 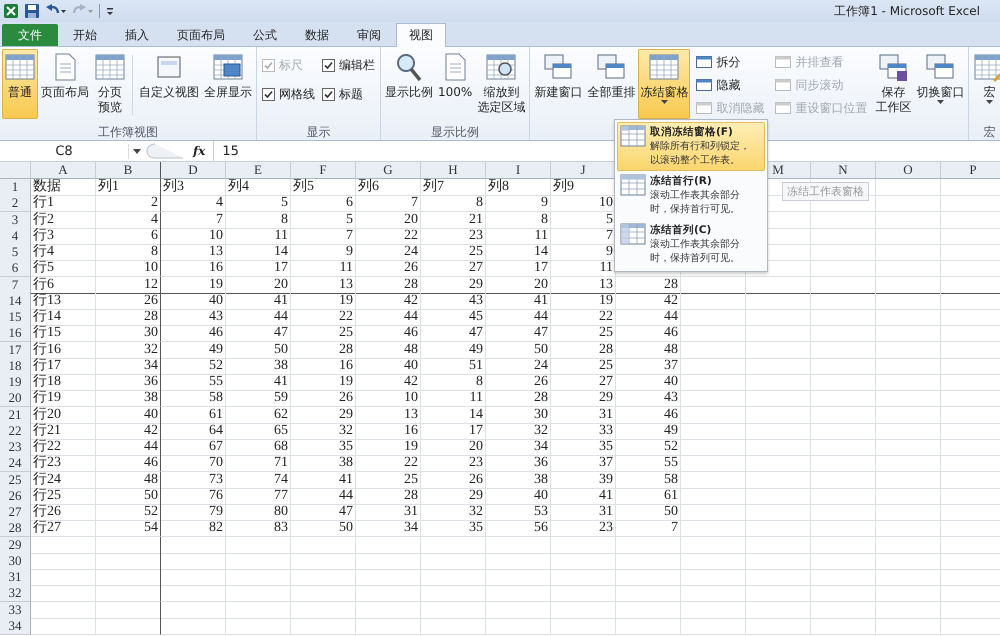 What do you see at coordinates (940, 84) in the screenshot?
I see `ribbon-button: 切换窗口` at bounding box center [940, 84].